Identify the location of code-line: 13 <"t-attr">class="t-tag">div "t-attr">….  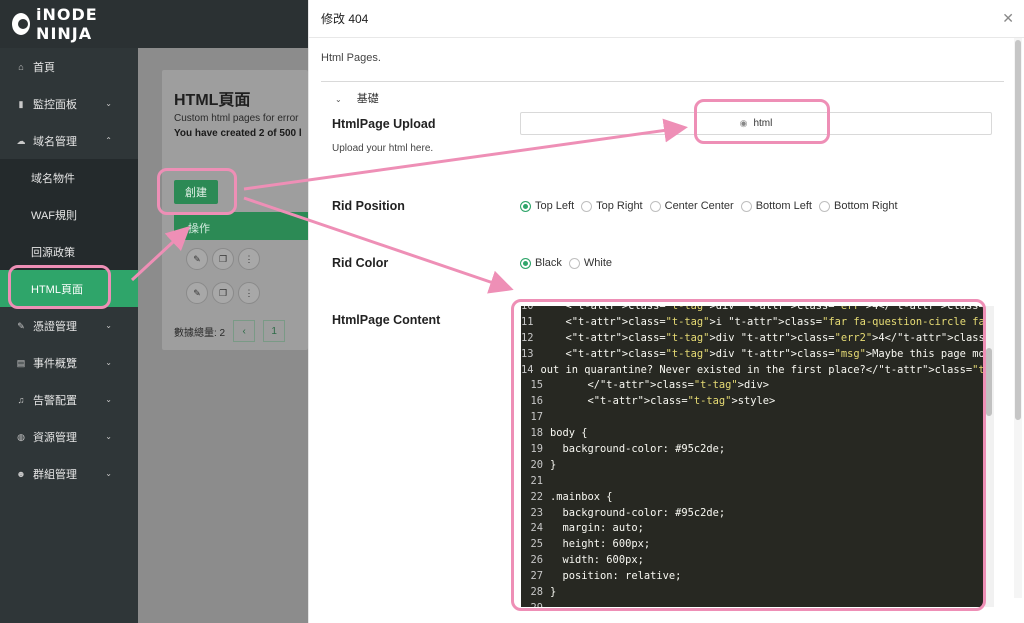
(752, 355).